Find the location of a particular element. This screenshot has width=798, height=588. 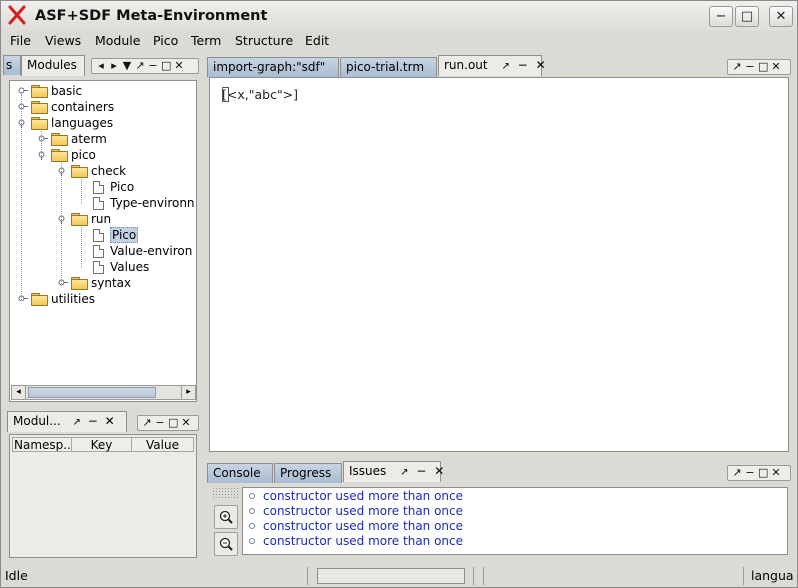

maximize-button: □ is located at coordinates (747, 16).